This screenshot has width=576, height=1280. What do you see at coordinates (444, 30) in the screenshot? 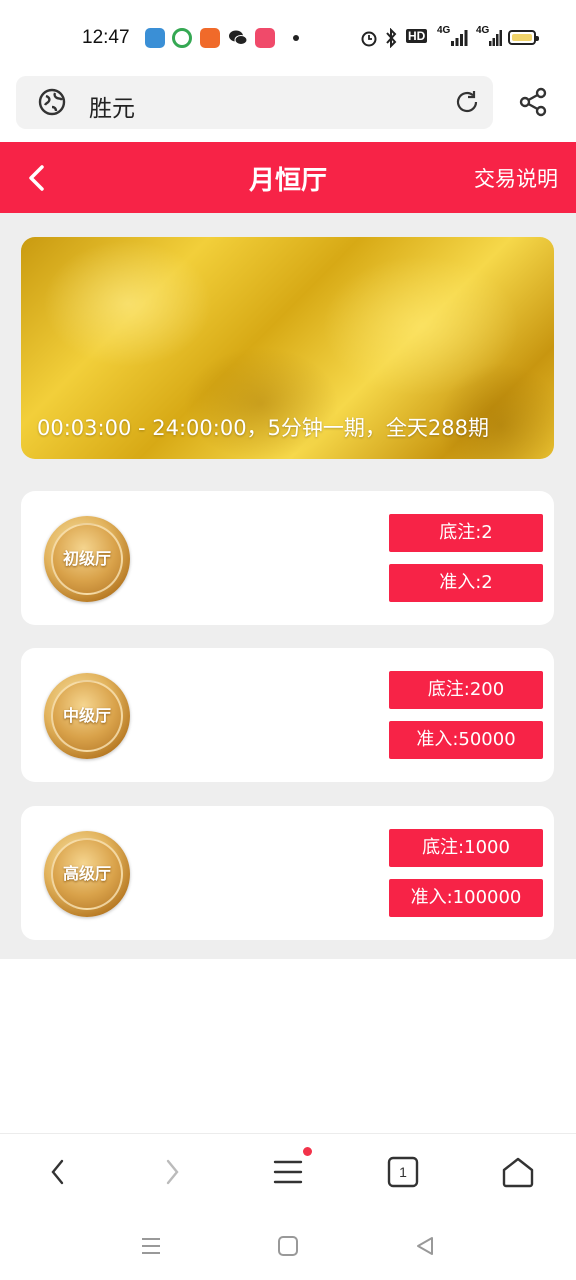
I see `network-label-1: 4G` at bounding box center [444, 30].